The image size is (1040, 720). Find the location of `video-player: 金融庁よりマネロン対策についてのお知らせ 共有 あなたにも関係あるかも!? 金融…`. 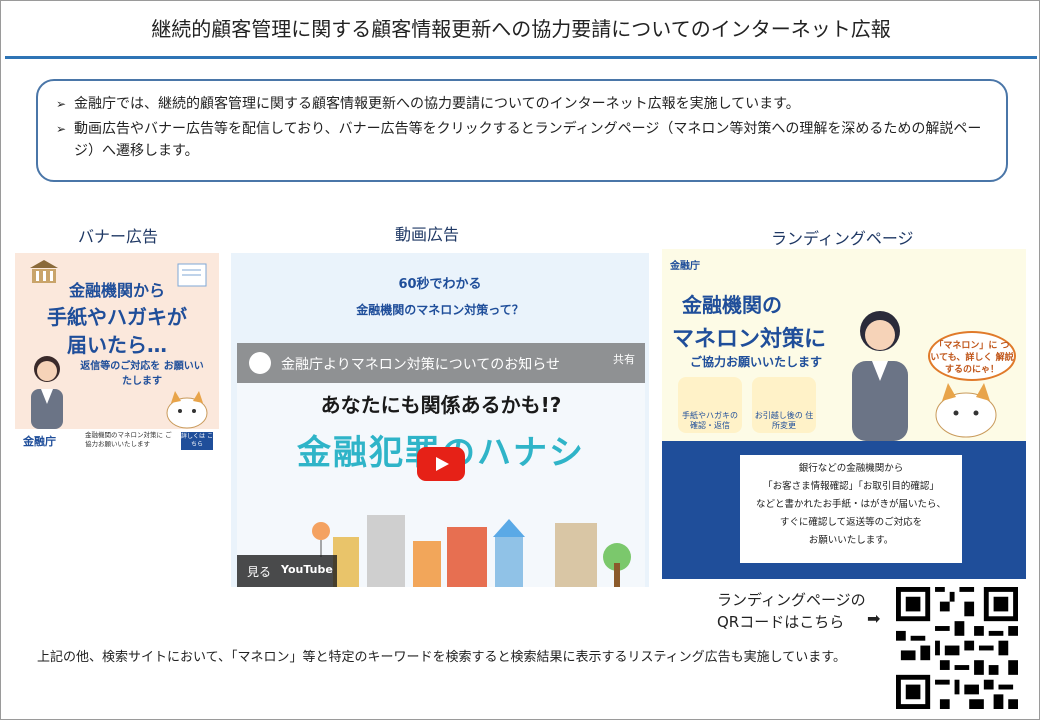

video-player: 金融庁よりマネロン対策についてのお知らせ 共有 あなたにも関係あるかも!? 金融… is located at coordinates (441, 465).